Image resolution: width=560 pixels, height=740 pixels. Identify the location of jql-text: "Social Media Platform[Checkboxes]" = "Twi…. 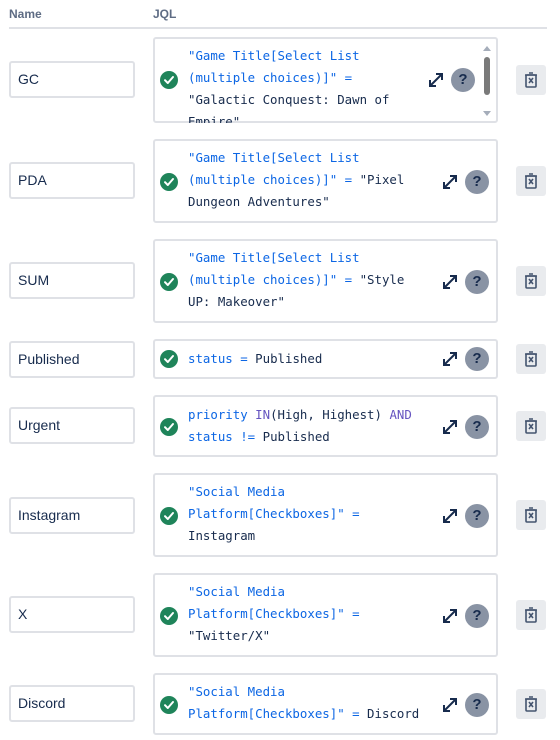
(307, 614).